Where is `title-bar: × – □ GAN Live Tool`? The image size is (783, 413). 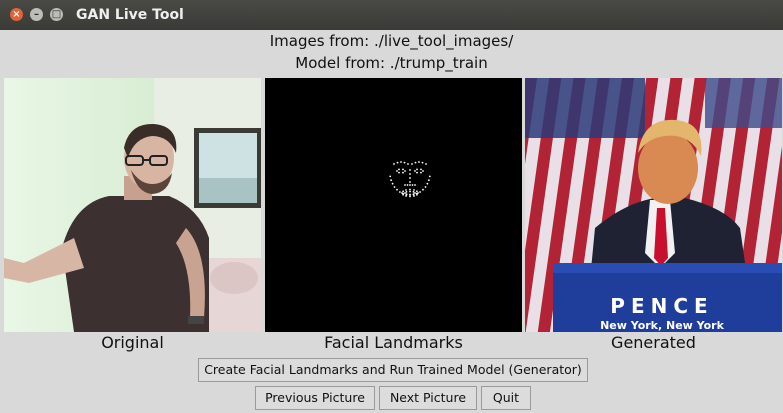 title-bar: × – □ GAN Live Tool is located at coordinates (391, 15).